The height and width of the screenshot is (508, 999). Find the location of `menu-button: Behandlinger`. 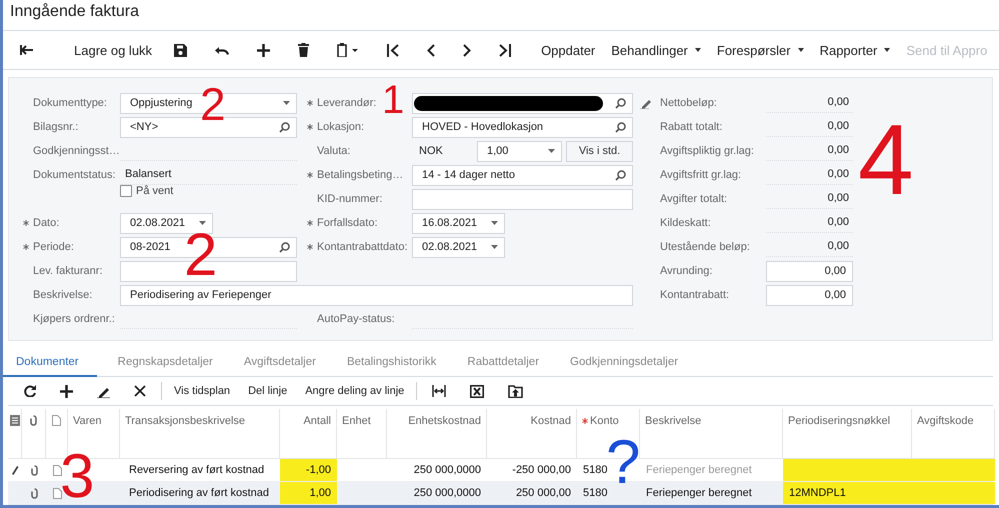

menu-button: Behandlinger is located at coordinates (656, 50).